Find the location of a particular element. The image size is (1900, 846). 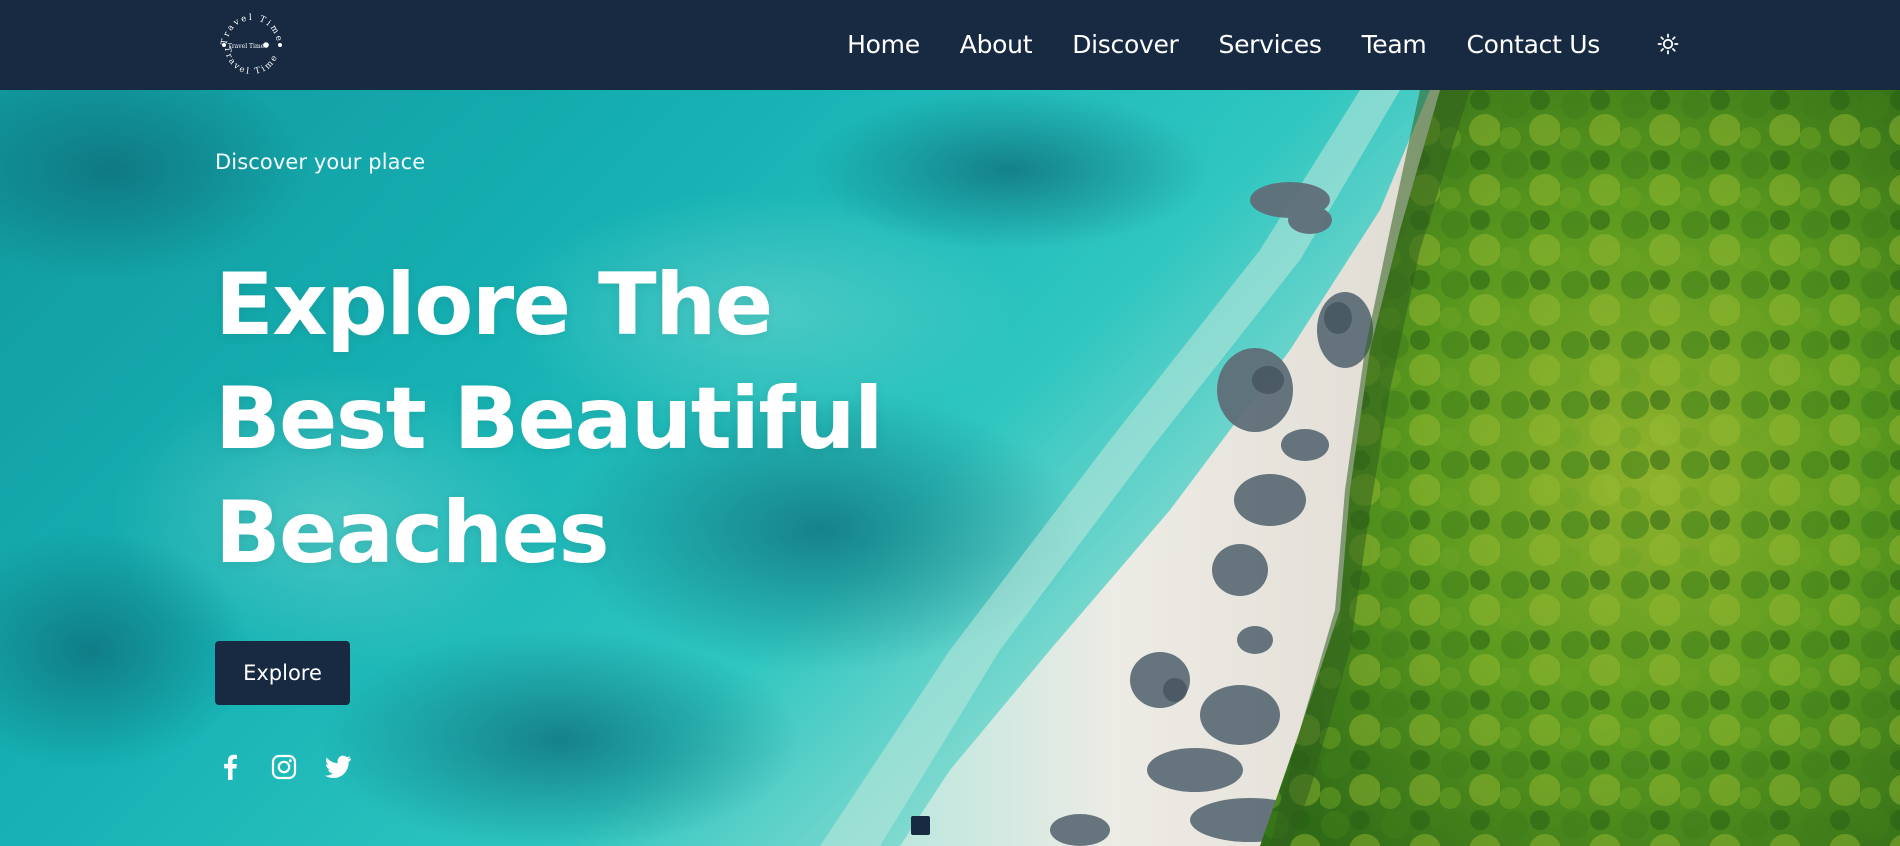

hero-title-line: Explore The is located at coordinates (494, 305).